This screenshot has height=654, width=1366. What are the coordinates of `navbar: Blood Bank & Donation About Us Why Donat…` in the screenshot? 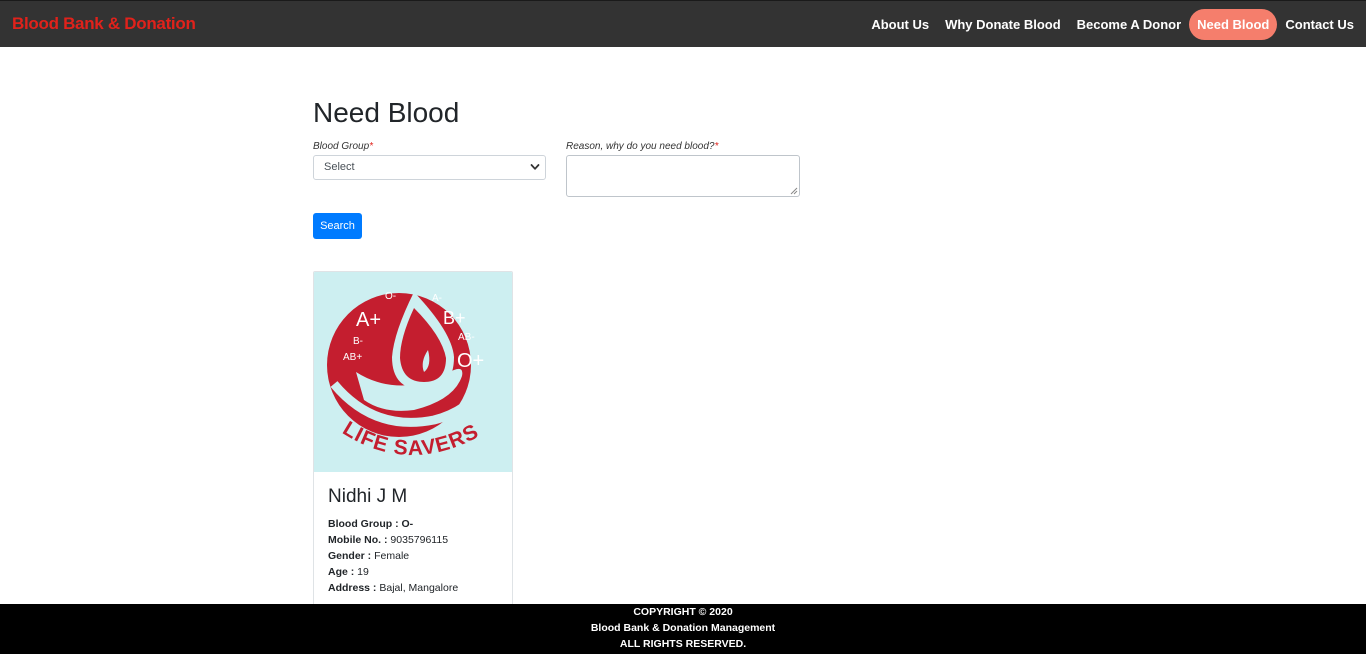 It's located at (683, 23).